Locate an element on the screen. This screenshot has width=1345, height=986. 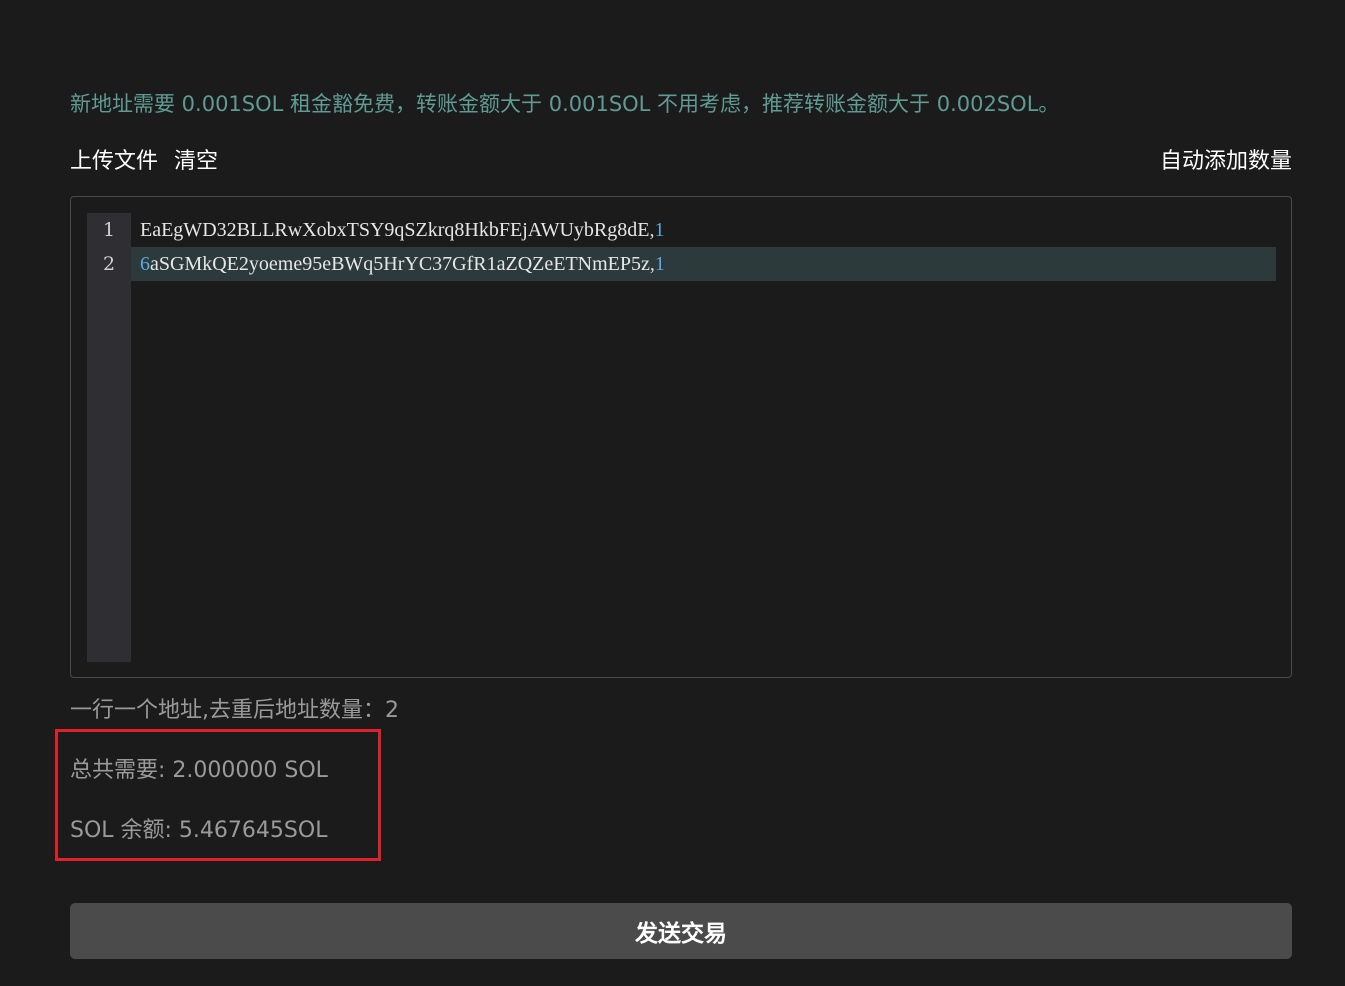
auto-add-amount-button: 自动添加数量 is located at coordinates (1226, 159).